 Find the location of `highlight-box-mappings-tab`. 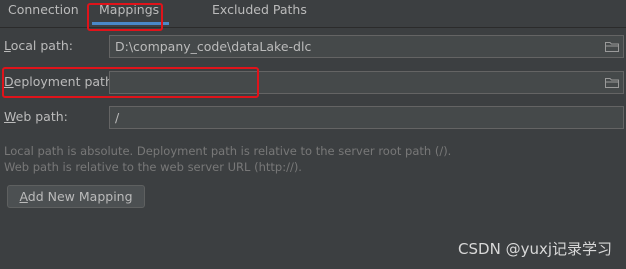

highlight-box-mappings-tab is located at coordinates (125, 17).